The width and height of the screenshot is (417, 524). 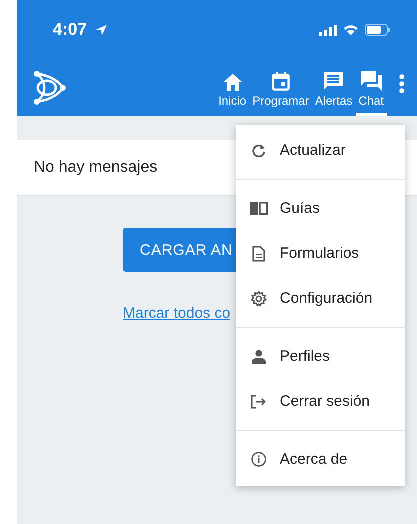 What do you see at coordinates (328, 30) in the screenshot?
I see `signal-icon` at bounding box center [328, 30].